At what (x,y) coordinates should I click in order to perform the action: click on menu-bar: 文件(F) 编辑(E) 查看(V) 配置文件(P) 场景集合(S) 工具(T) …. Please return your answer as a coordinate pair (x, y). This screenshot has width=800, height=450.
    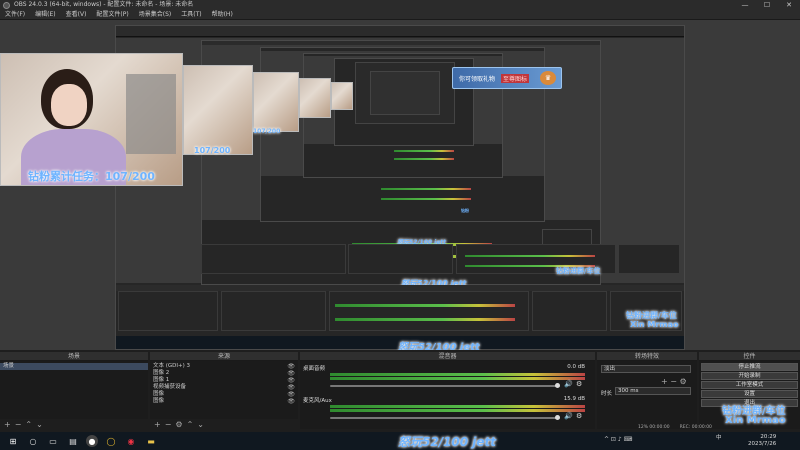
    Looking at the image, I should click on (400, 15).